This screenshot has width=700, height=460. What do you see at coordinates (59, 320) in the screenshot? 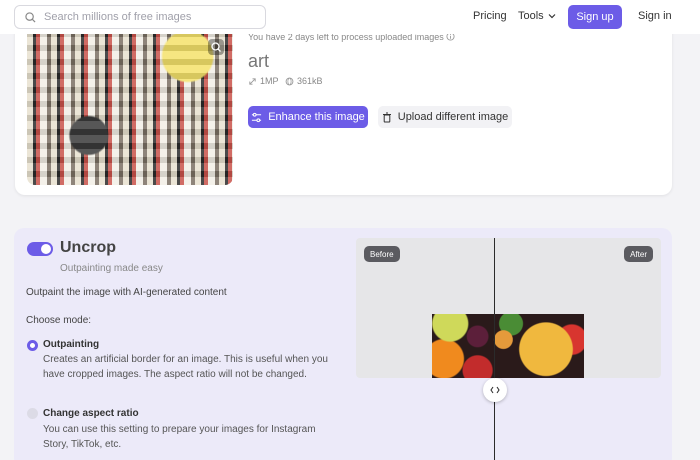
I see `choose-mode-label: Choose mode:` at bounding box center [59, 320].